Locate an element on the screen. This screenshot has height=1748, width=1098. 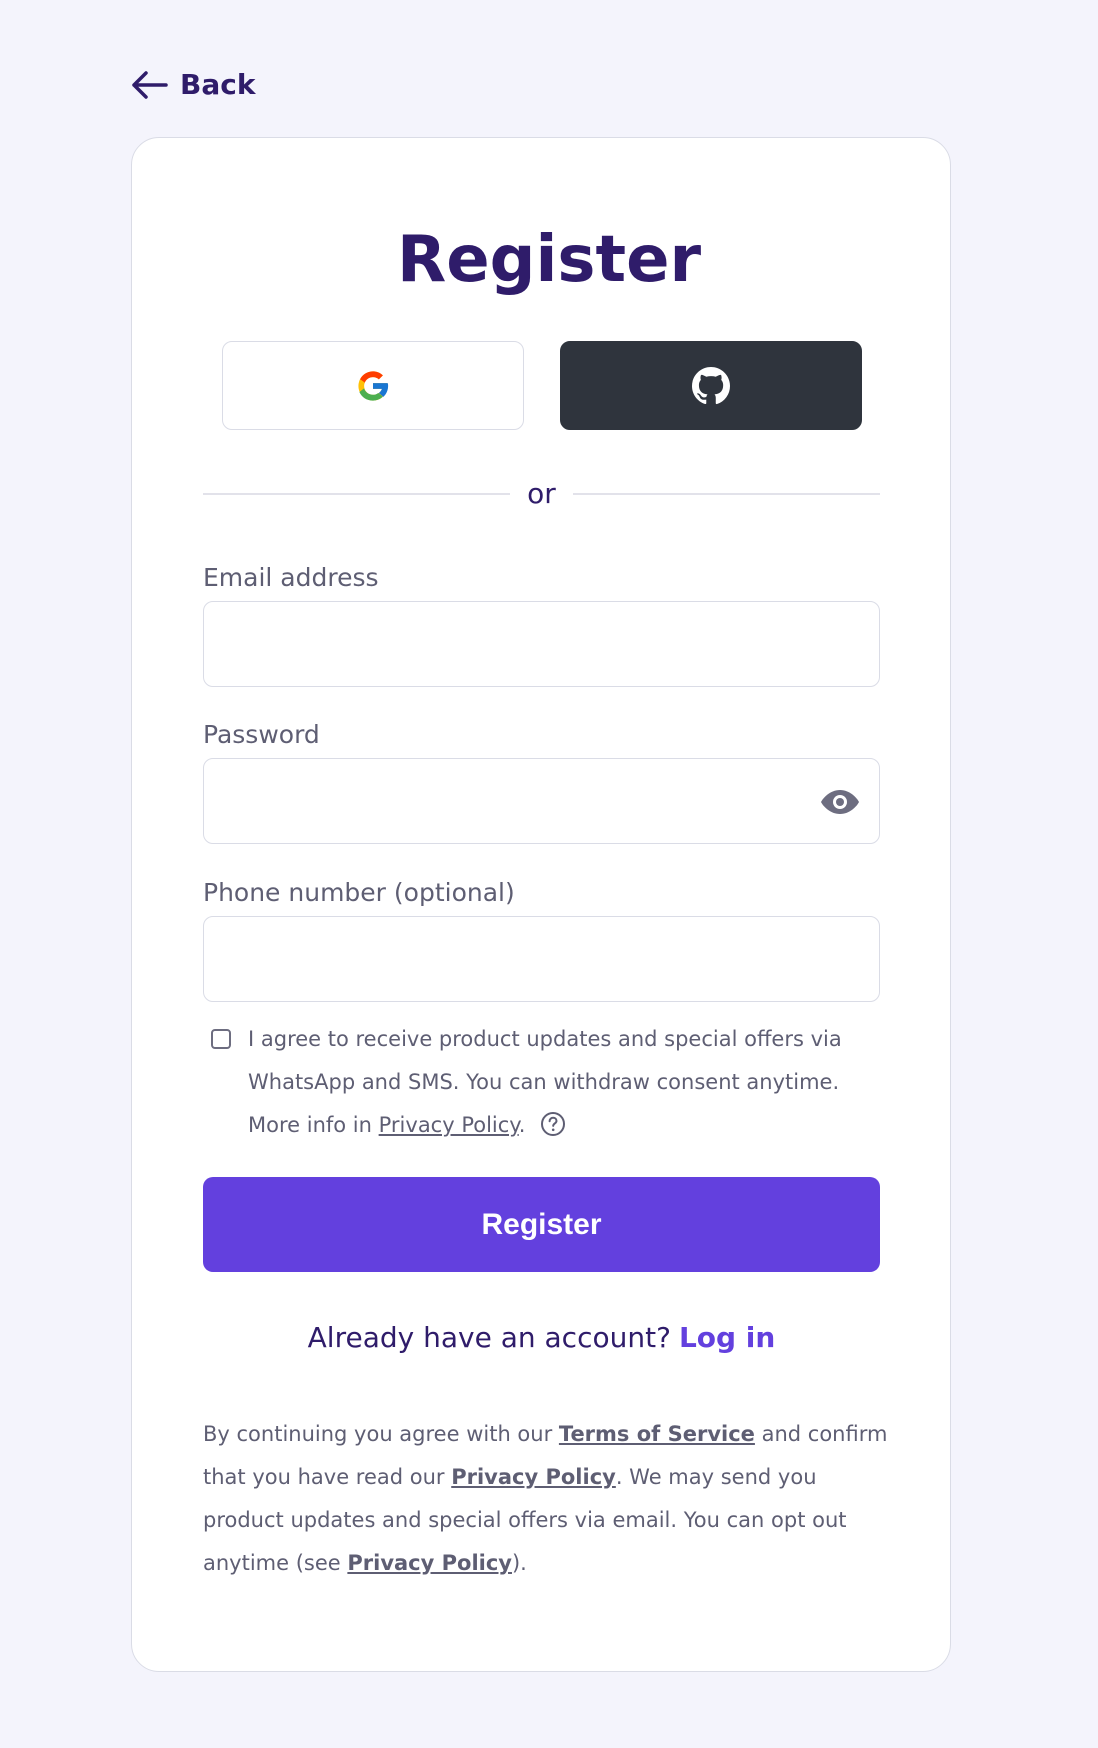
google-sign-in-button is located at coordinates (373, 385).